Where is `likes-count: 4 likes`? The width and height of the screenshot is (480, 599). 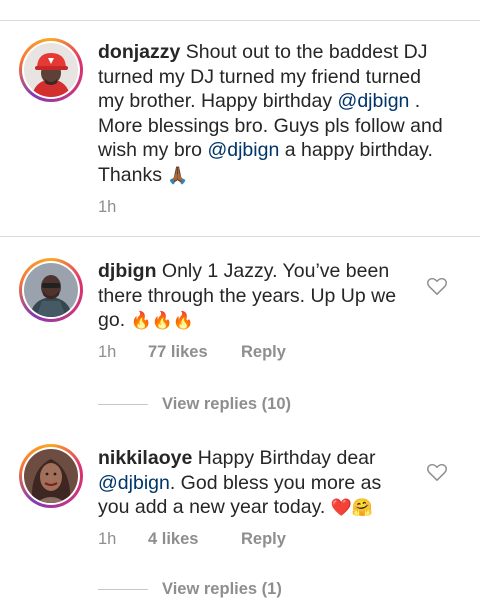
likes-count: 4 likes is located at coordinates (194, 539).